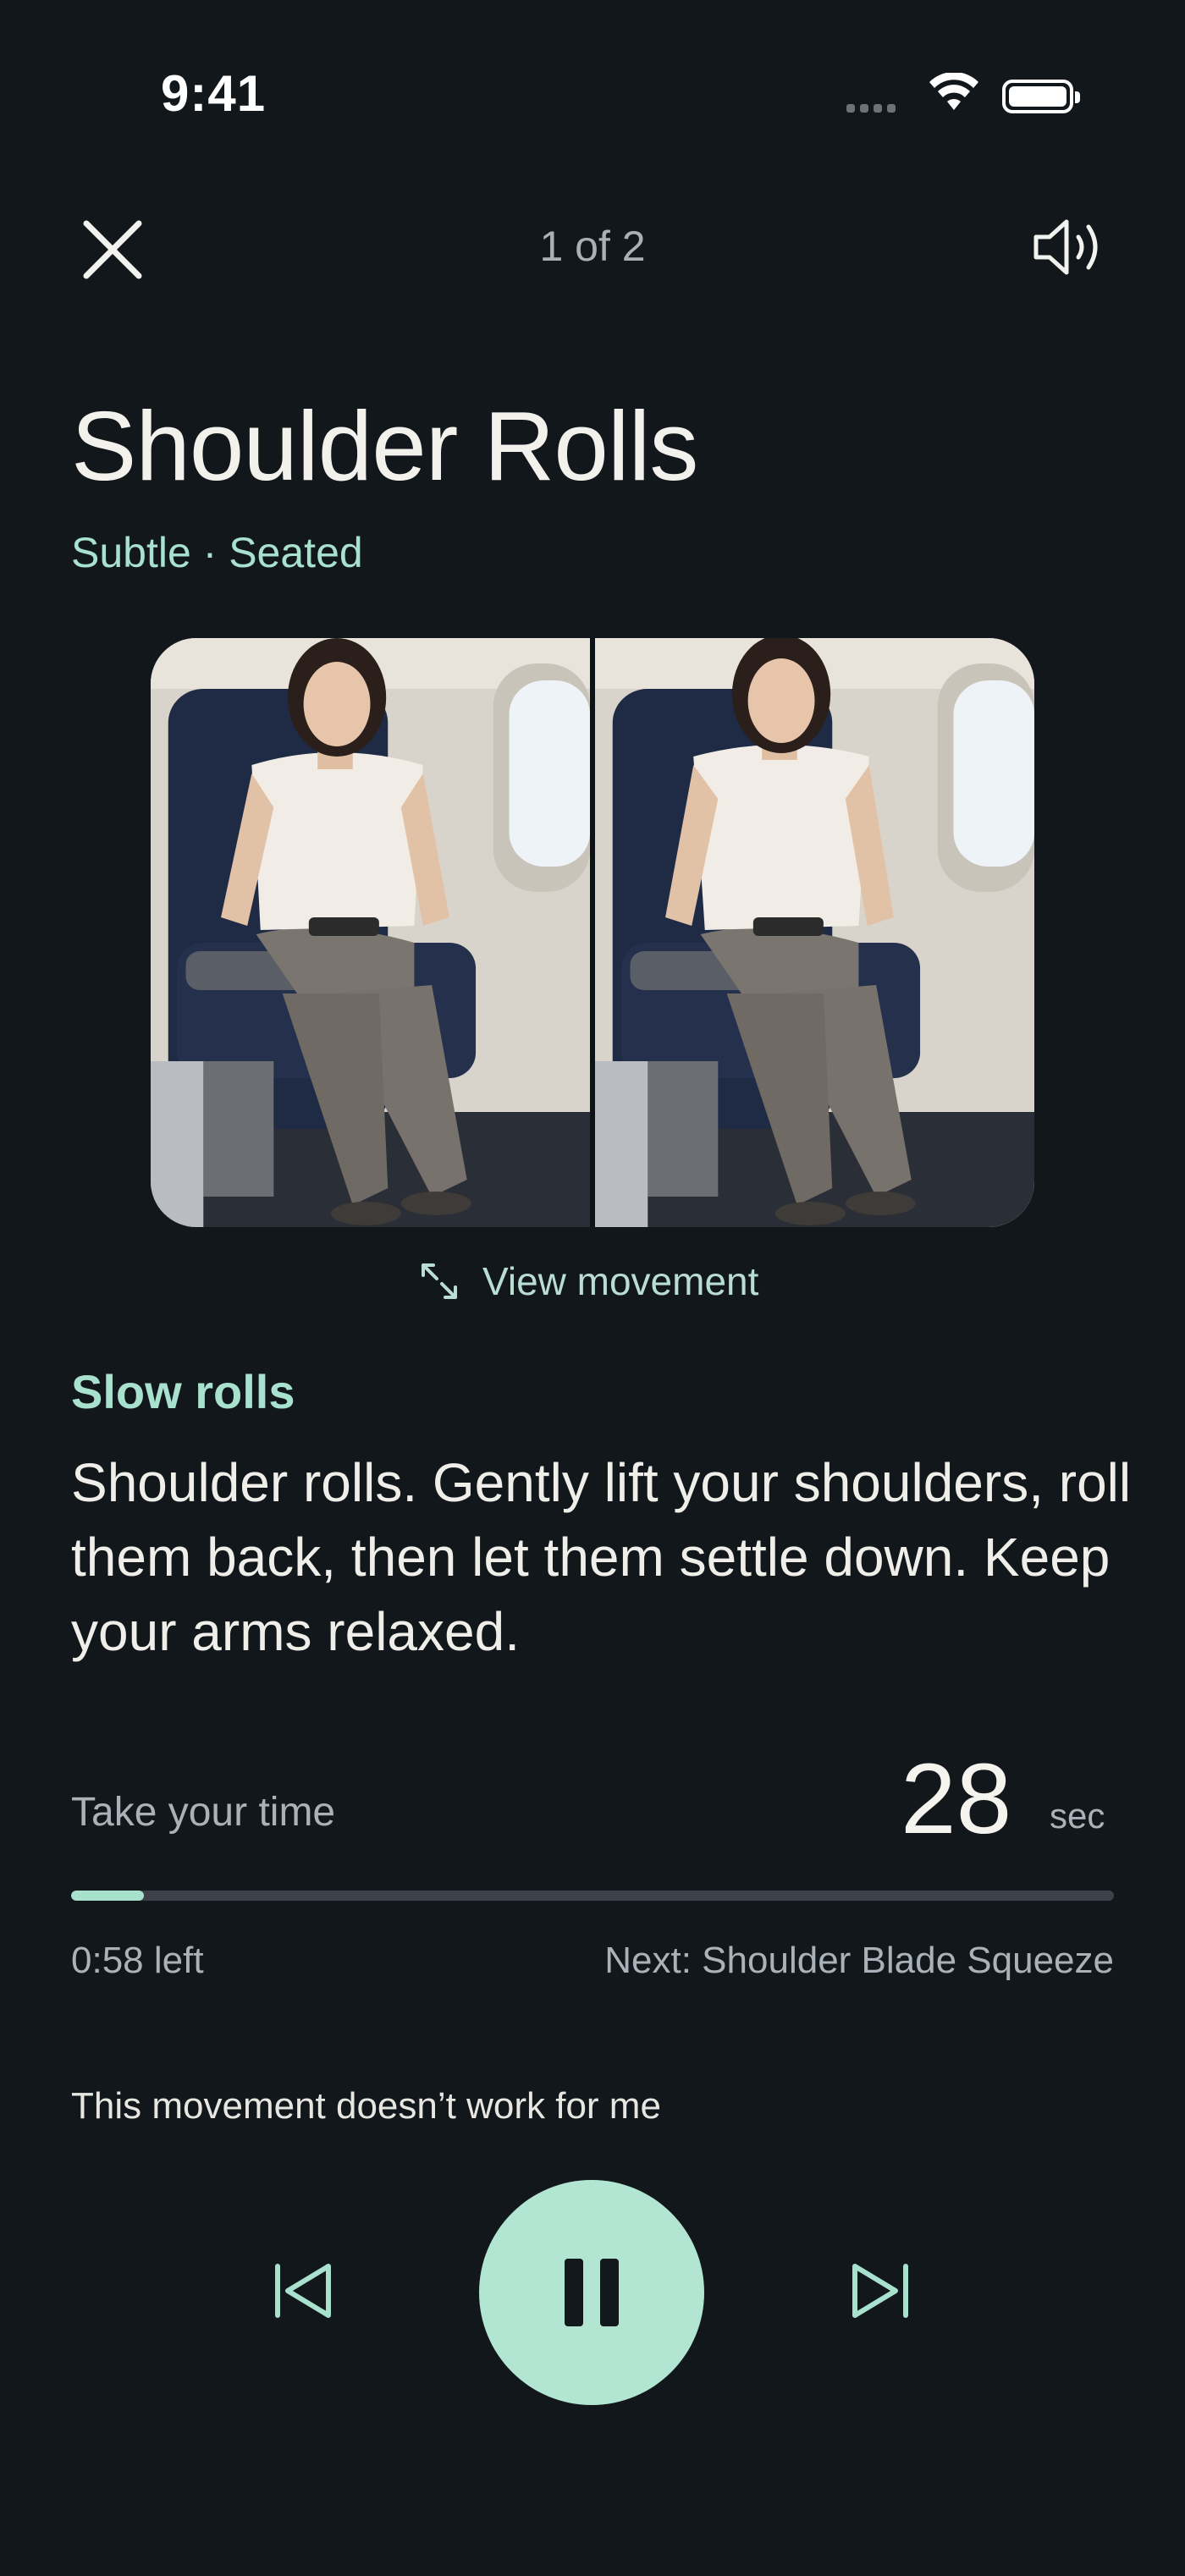 This screenshot has width=1185, height=2576. Describe the element at coordinates (592, 1896) in the screenshot. I see `progress-bar` at that location.